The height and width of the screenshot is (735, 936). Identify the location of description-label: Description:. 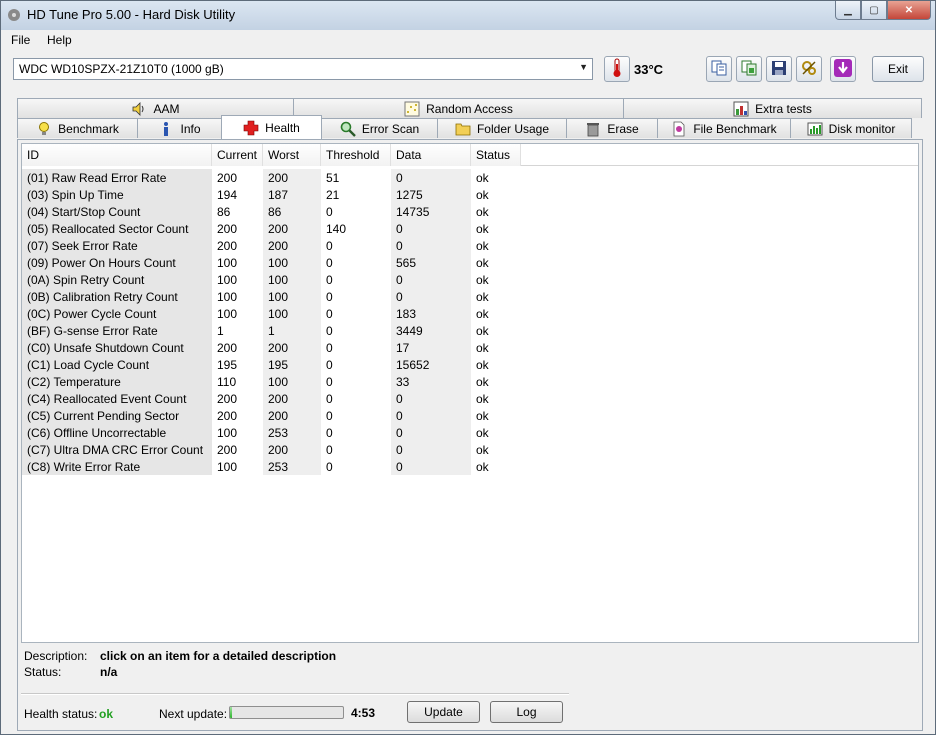
(56, 656).